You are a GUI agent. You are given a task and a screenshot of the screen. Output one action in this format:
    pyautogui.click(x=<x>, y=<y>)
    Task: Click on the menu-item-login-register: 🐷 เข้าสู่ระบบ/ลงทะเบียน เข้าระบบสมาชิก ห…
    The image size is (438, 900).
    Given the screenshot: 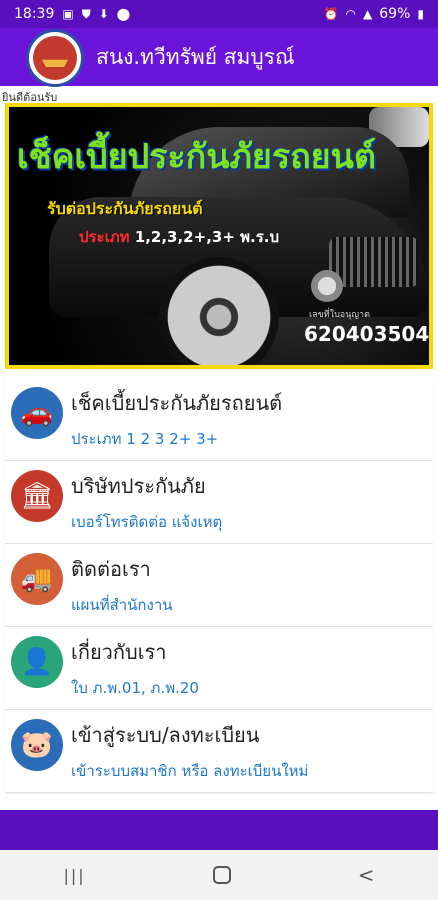 What is the action you would take?
    pyautogui.click(x=219, y=751)
    